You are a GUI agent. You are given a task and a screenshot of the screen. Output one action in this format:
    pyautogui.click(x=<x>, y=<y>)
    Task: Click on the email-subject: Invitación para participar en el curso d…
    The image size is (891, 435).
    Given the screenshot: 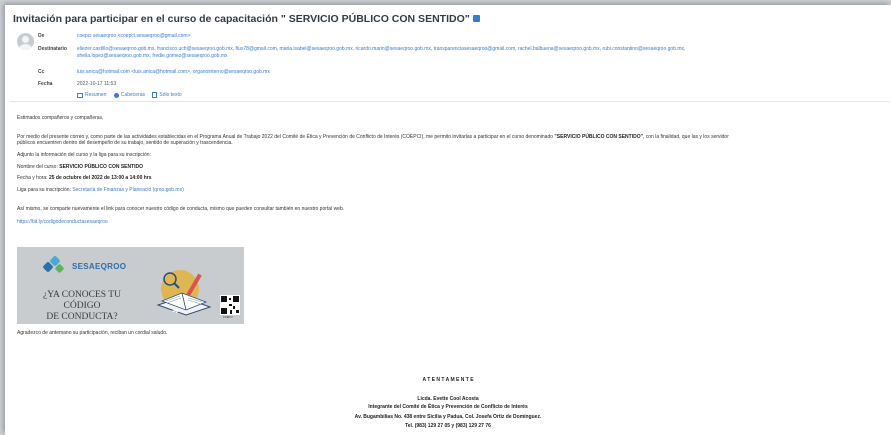 What is the action you would take?
    pyautogui.click(x=246, y=19)
    